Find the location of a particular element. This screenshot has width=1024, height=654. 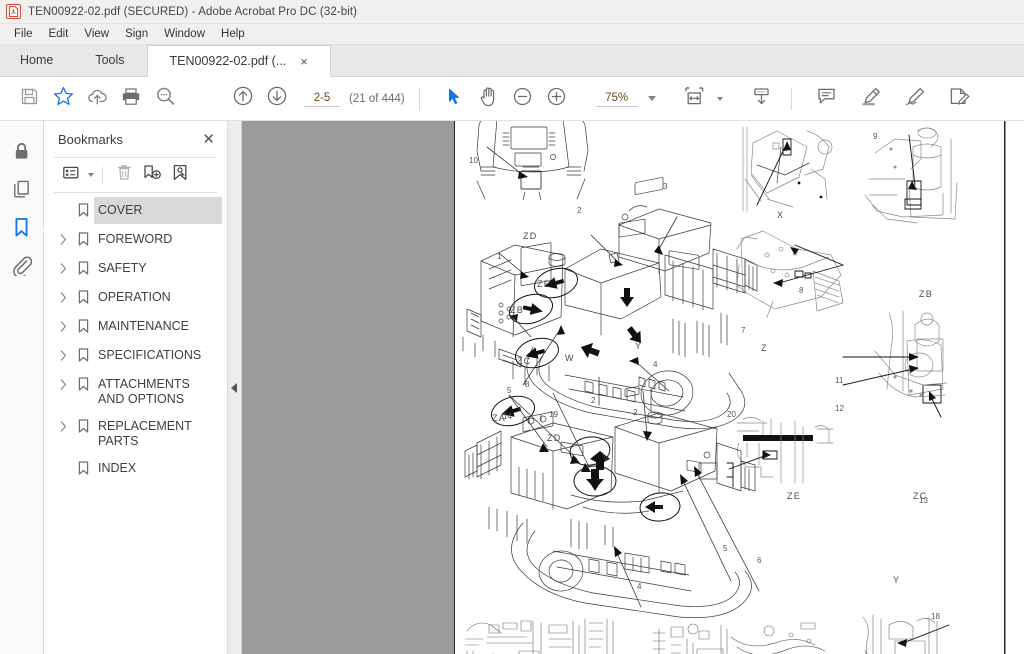

svg-text: 4 is located at coordinates (655, 364).